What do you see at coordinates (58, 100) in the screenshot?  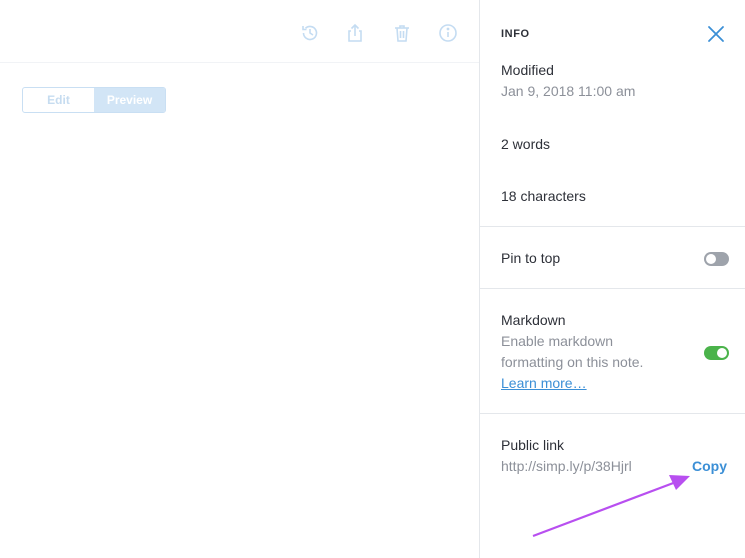 I see `edit-mode-button: Edit` at bounding box center [58, 100].